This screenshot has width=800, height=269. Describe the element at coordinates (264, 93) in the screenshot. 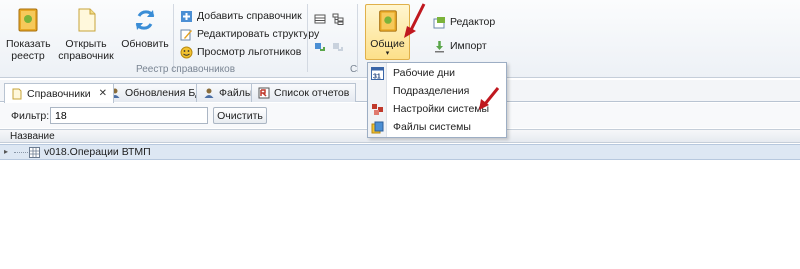

I see `report-icon` at that location.